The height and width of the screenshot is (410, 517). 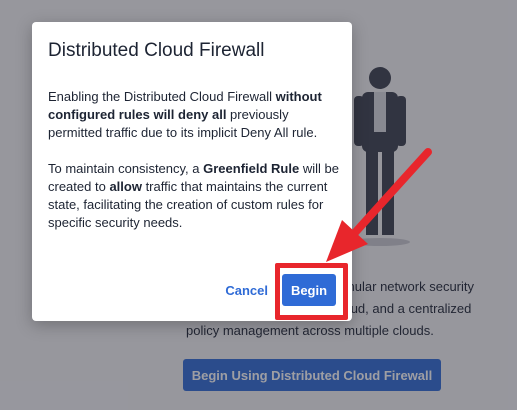 What do you see at coordinates (156, 50) in the screenshot?
I see `modal-title: Distributed Cloud Firewall` at bounding box center [156, 50].